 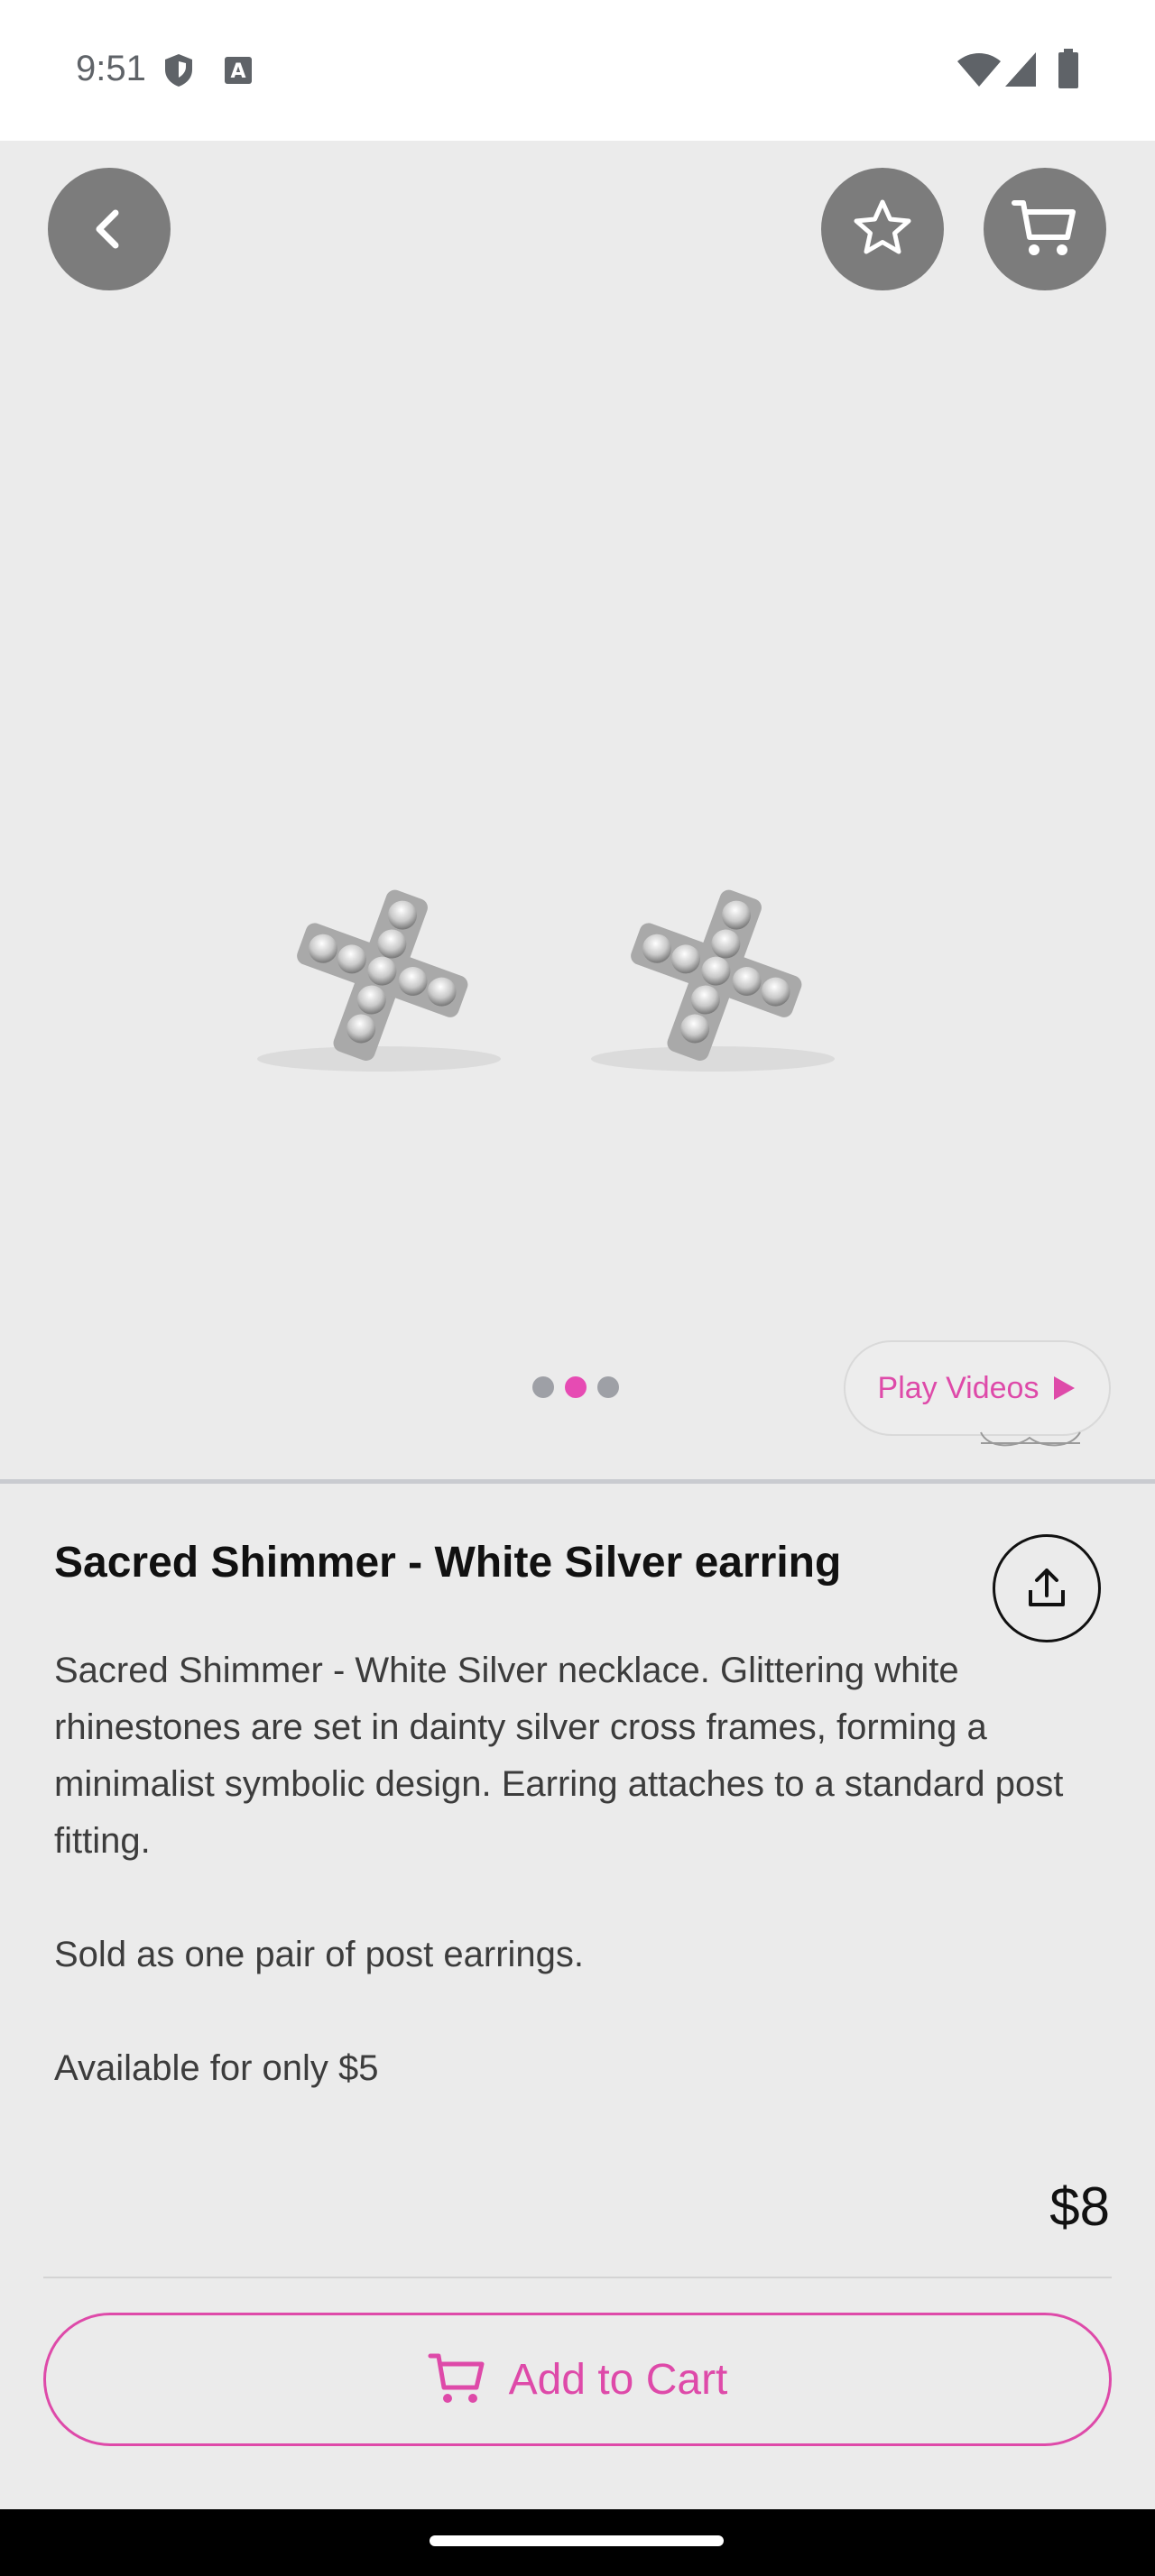 I want to click on home-gesture-handle, so click(x=577, y=2540).